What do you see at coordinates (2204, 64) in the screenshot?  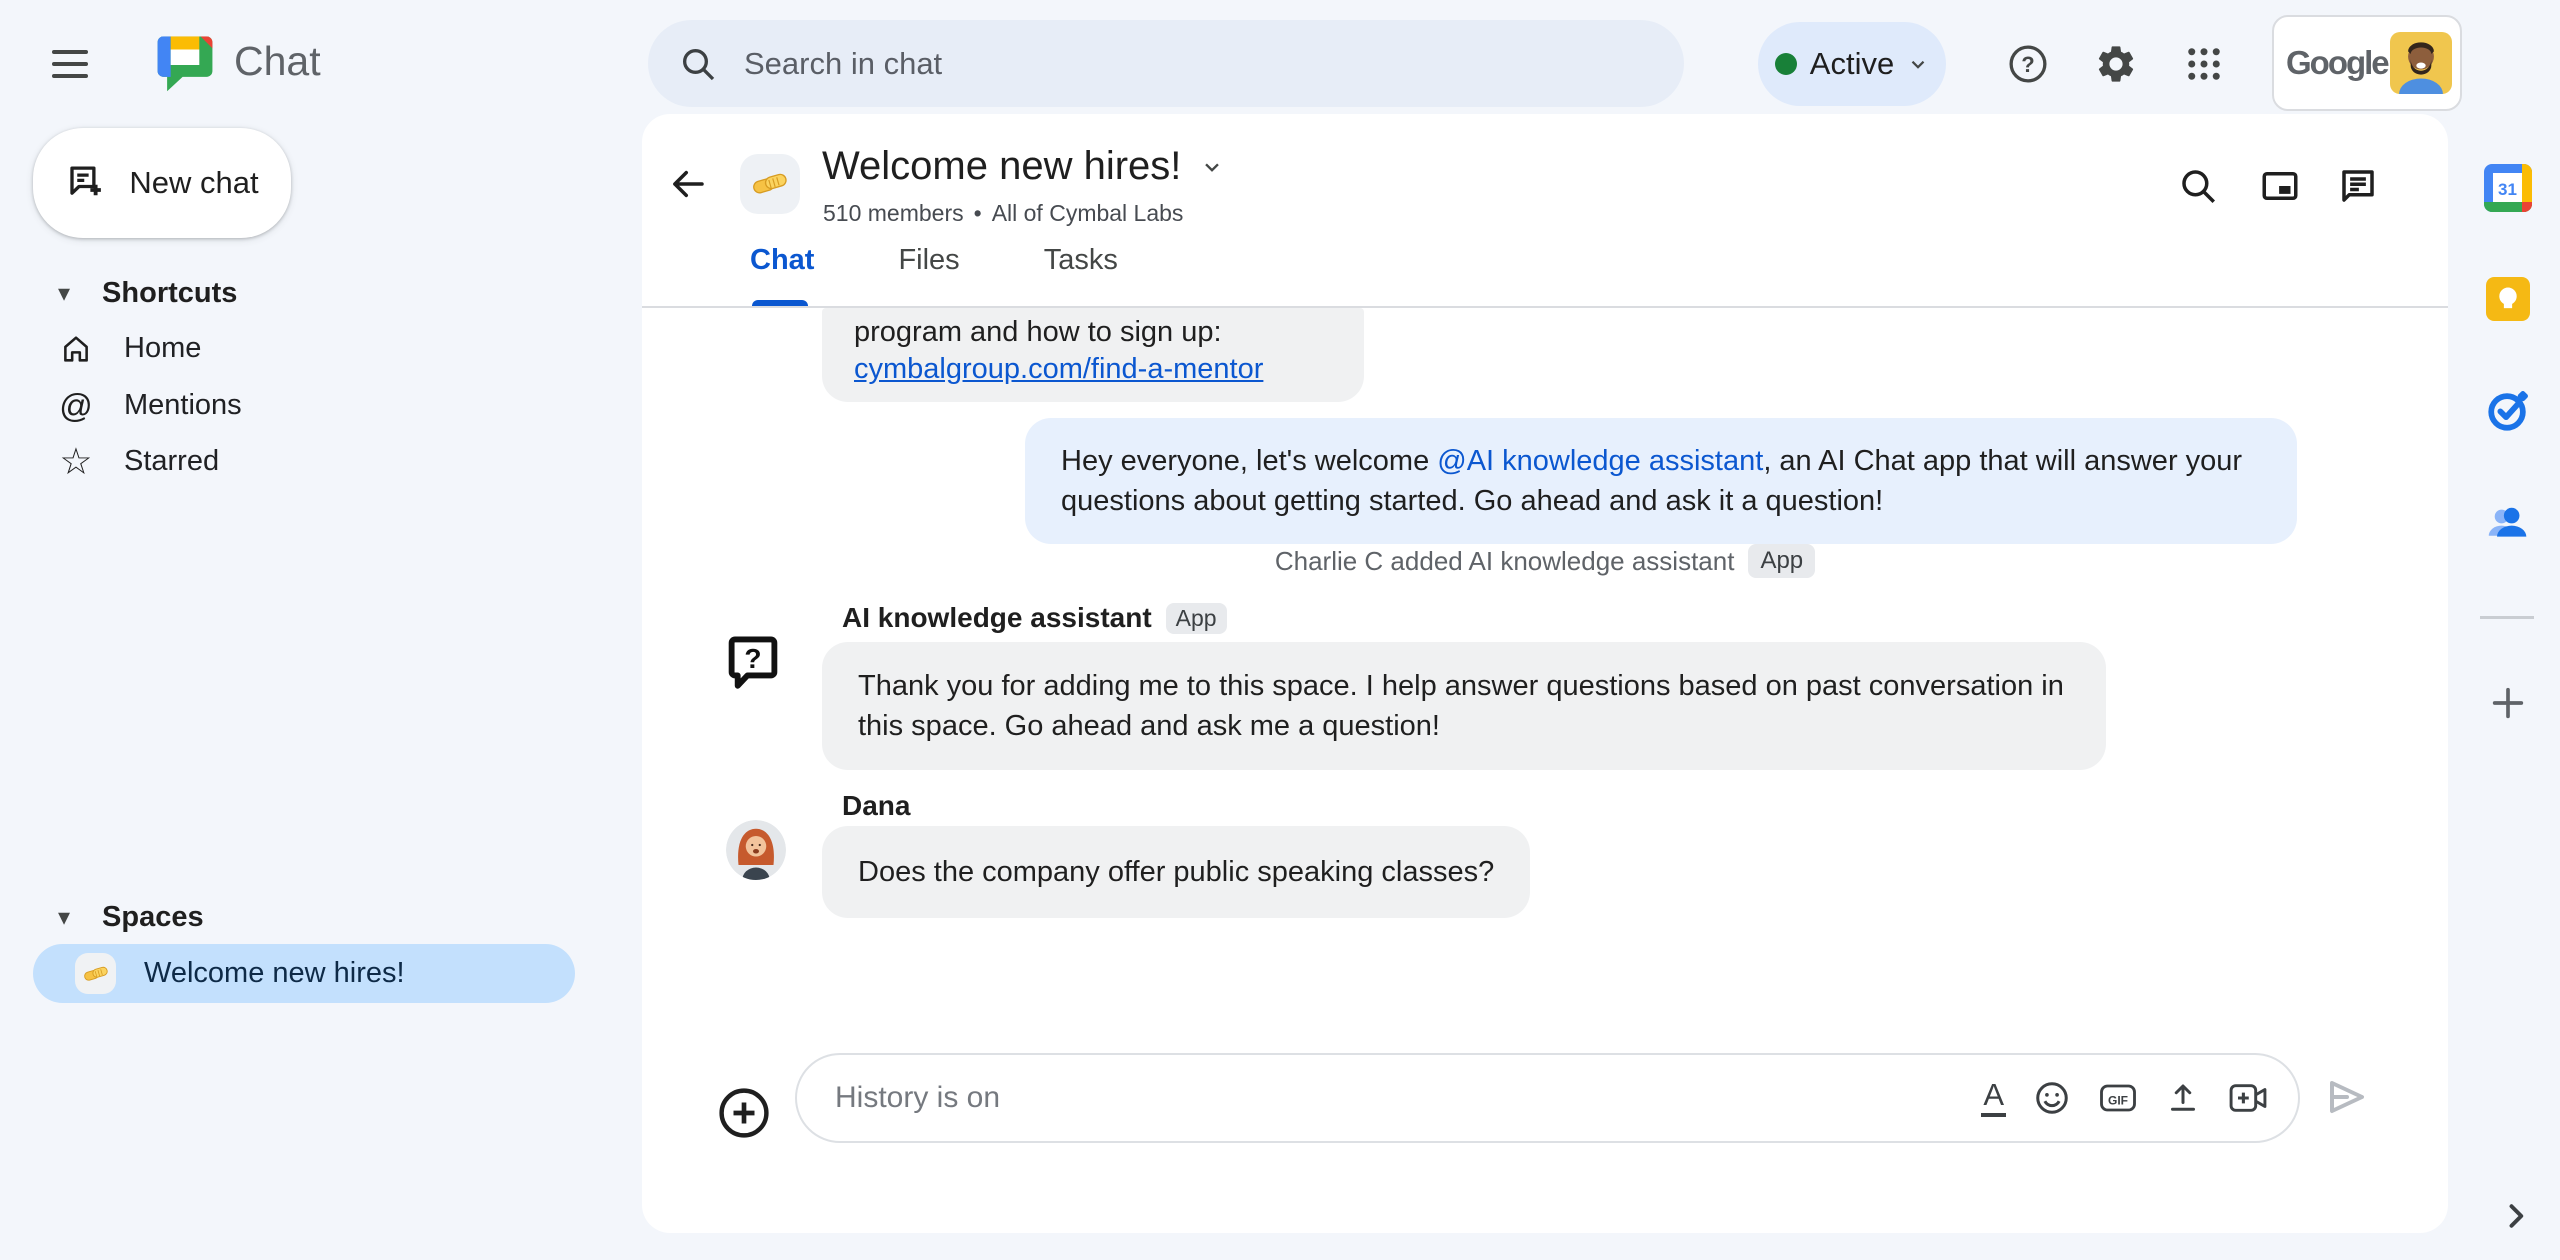 I see `google-apps-grid-icon` at bounding box center [2204, 64].